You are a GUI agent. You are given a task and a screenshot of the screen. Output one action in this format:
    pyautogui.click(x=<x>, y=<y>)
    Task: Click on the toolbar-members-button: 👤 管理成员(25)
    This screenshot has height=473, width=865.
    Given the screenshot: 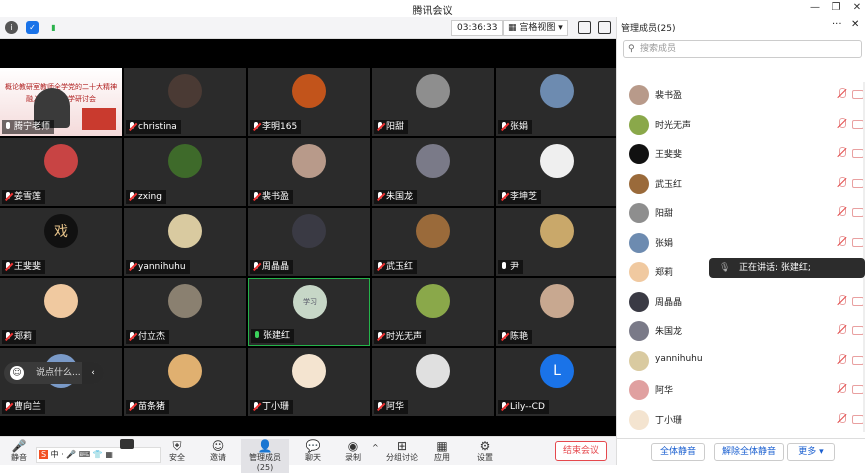 What is the action you would take?
    pyautogui.click(x=265, y=456)
    